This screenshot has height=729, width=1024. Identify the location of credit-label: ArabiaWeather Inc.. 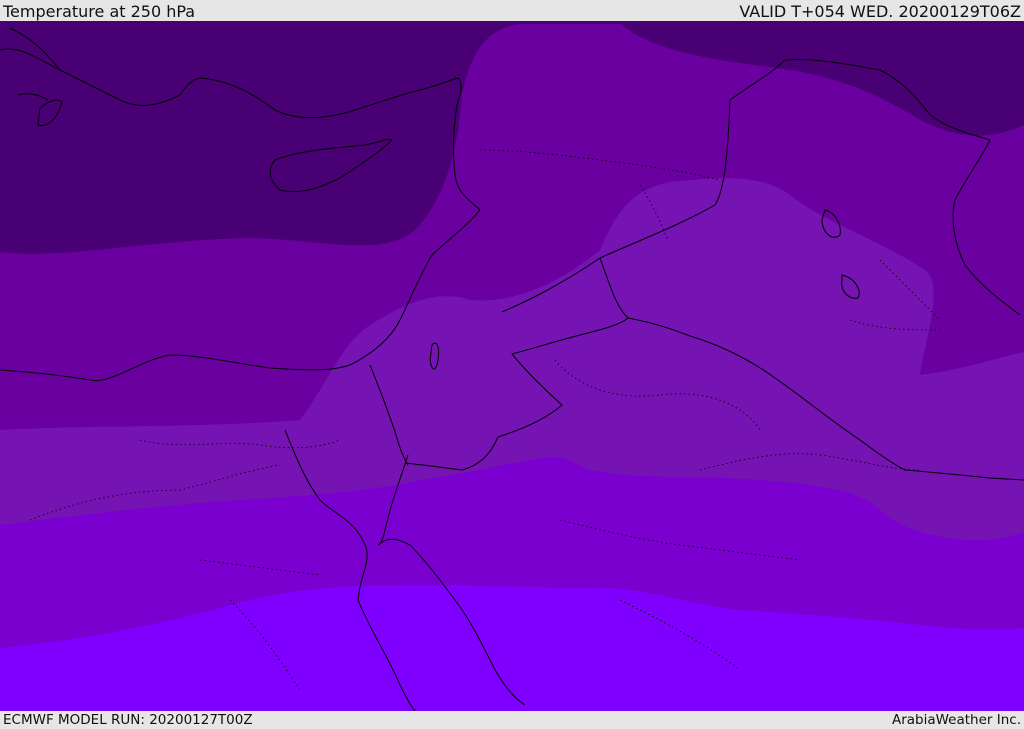
(956, 720).